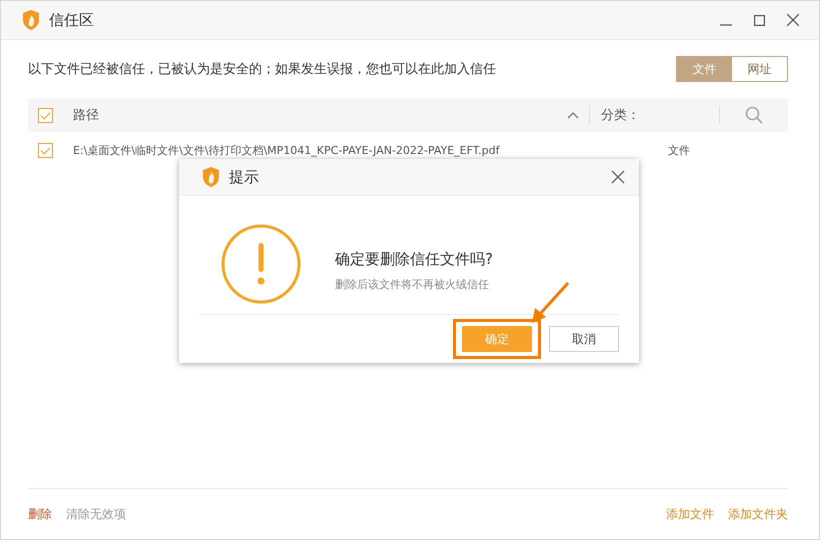 Image resolution: width=820 pixels, height=540 pixels. I want to click on footer-link: 清除无效项, so click(96, 514).